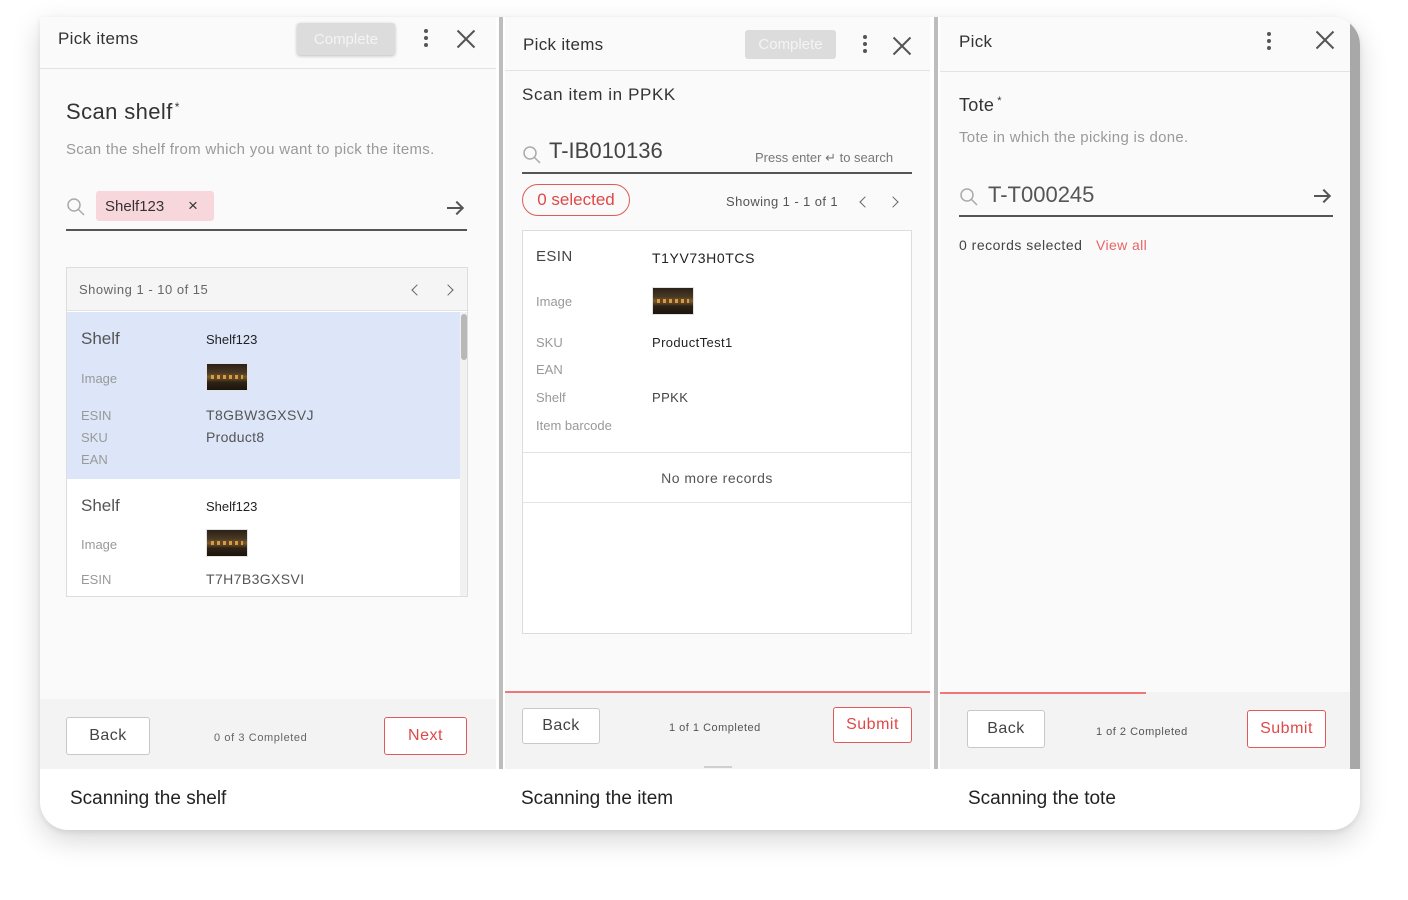  I want to click on progress-text: 0 of 3 Completed, so click(261, 738).